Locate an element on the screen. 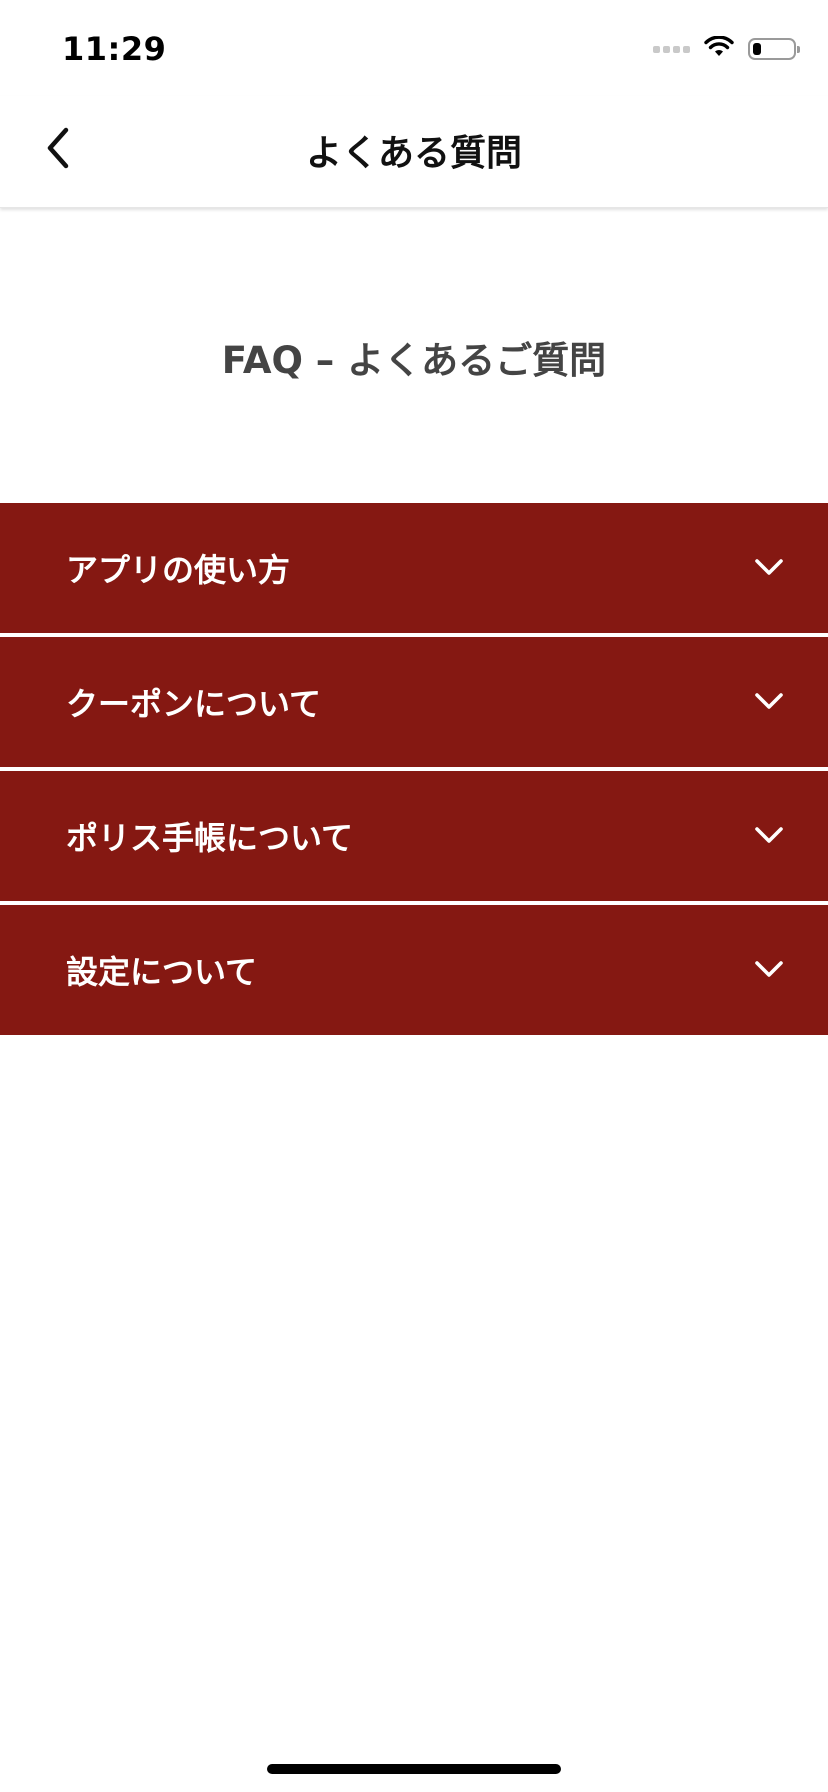  status-icons is located at coordinates (726, 48).